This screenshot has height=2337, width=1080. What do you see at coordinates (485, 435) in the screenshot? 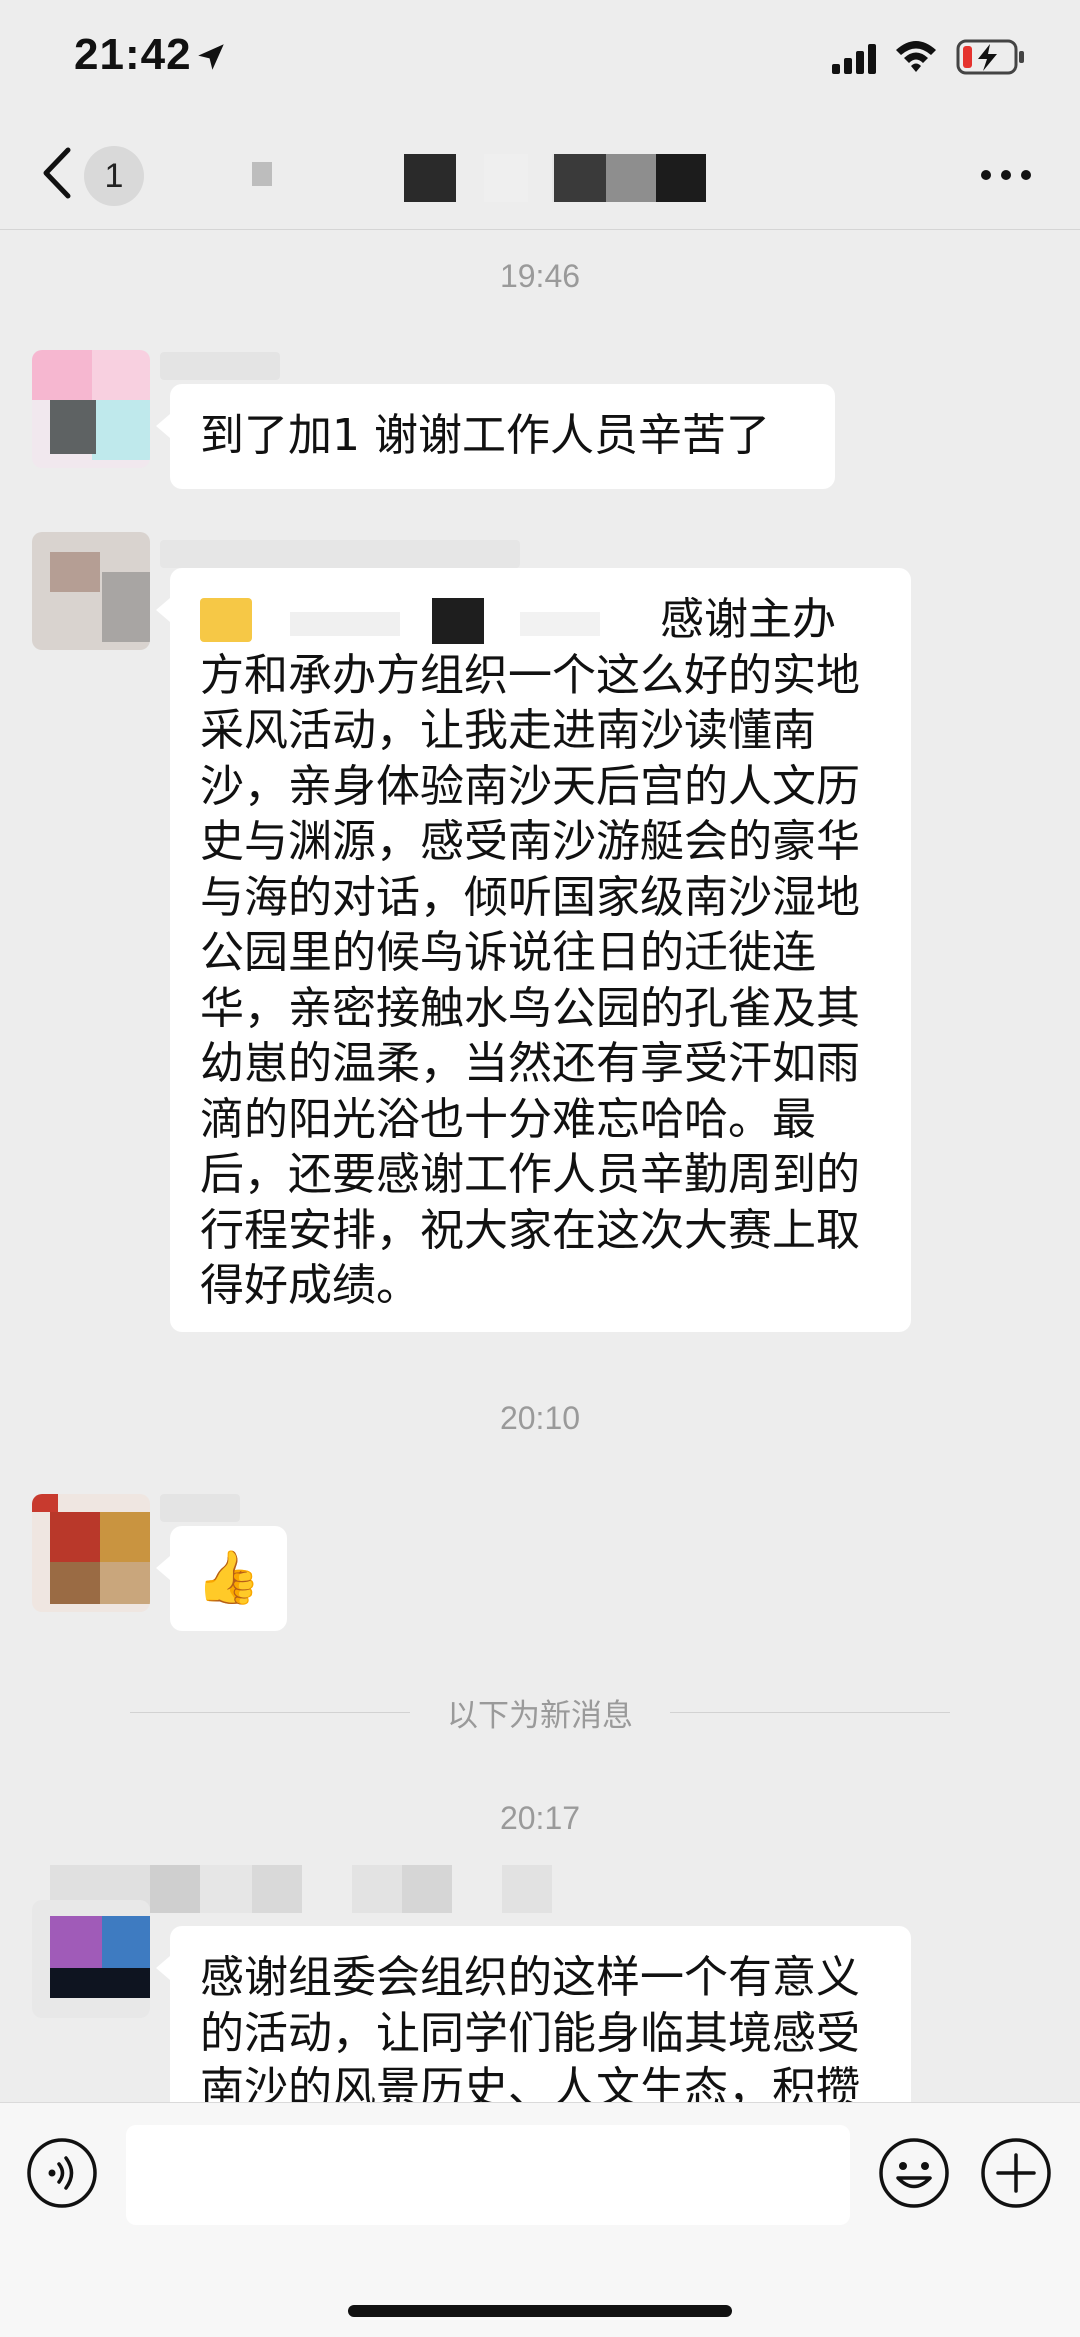
I see `message-text: 到了加1 谢谢工作人员辛苦了` at bounding box center [485, 435].